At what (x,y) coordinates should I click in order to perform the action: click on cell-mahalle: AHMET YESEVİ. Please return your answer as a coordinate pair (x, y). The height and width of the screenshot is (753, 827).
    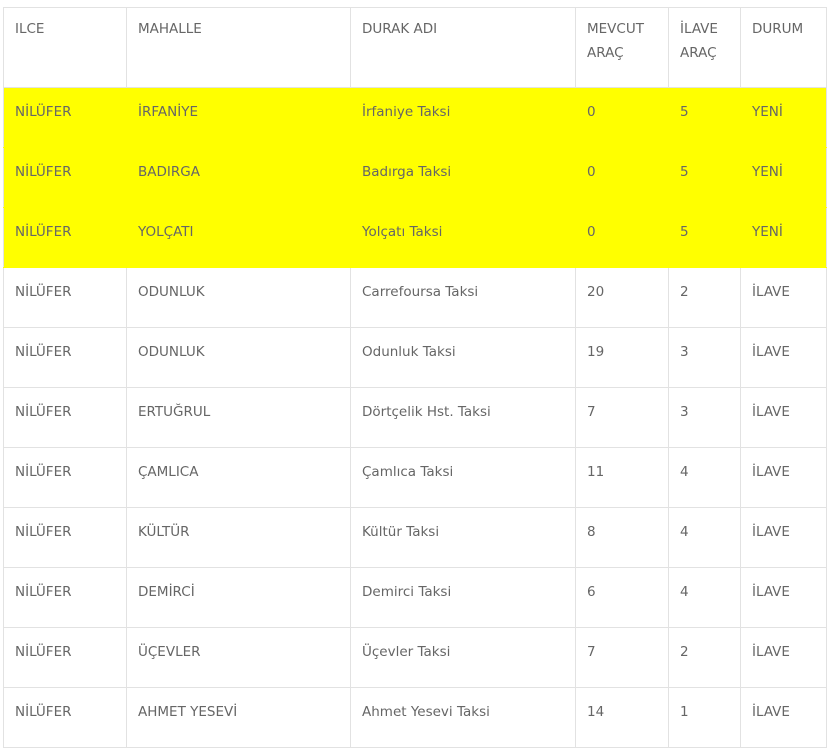
    Looking at the image, I should click on (238, 717).